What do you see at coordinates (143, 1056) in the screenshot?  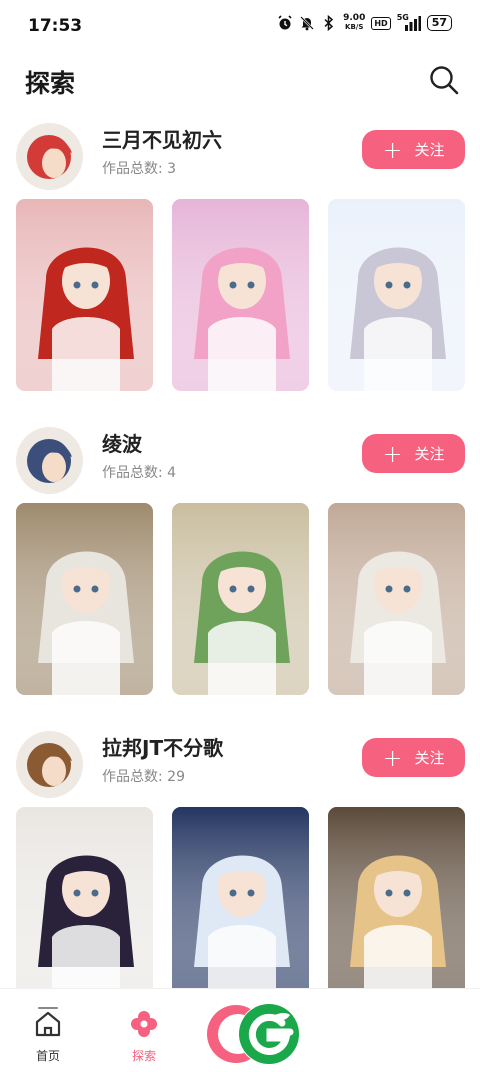 I see `nav-explore-label: 探索` at bounding box center [143, 1056].